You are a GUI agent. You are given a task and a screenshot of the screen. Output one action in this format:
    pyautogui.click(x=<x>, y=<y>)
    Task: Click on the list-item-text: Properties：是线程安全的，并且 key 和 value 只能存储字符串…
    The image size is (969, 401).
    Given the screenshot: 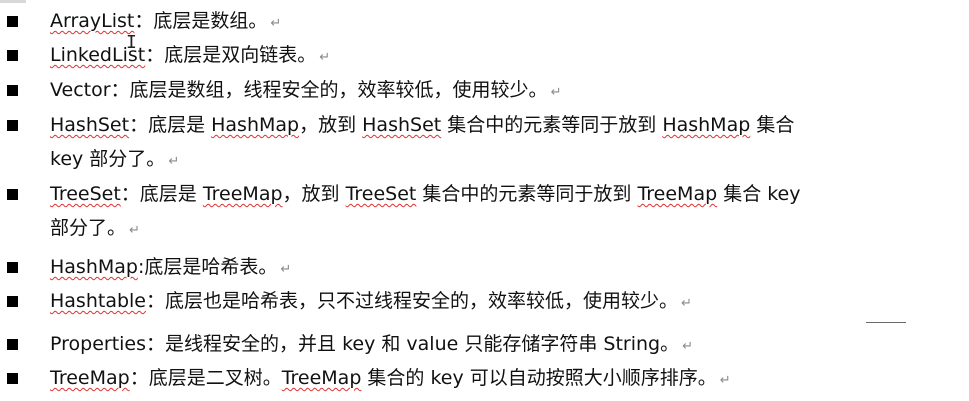 What is the action you would take?
    pyautogui.click(x=371, y=345)
    